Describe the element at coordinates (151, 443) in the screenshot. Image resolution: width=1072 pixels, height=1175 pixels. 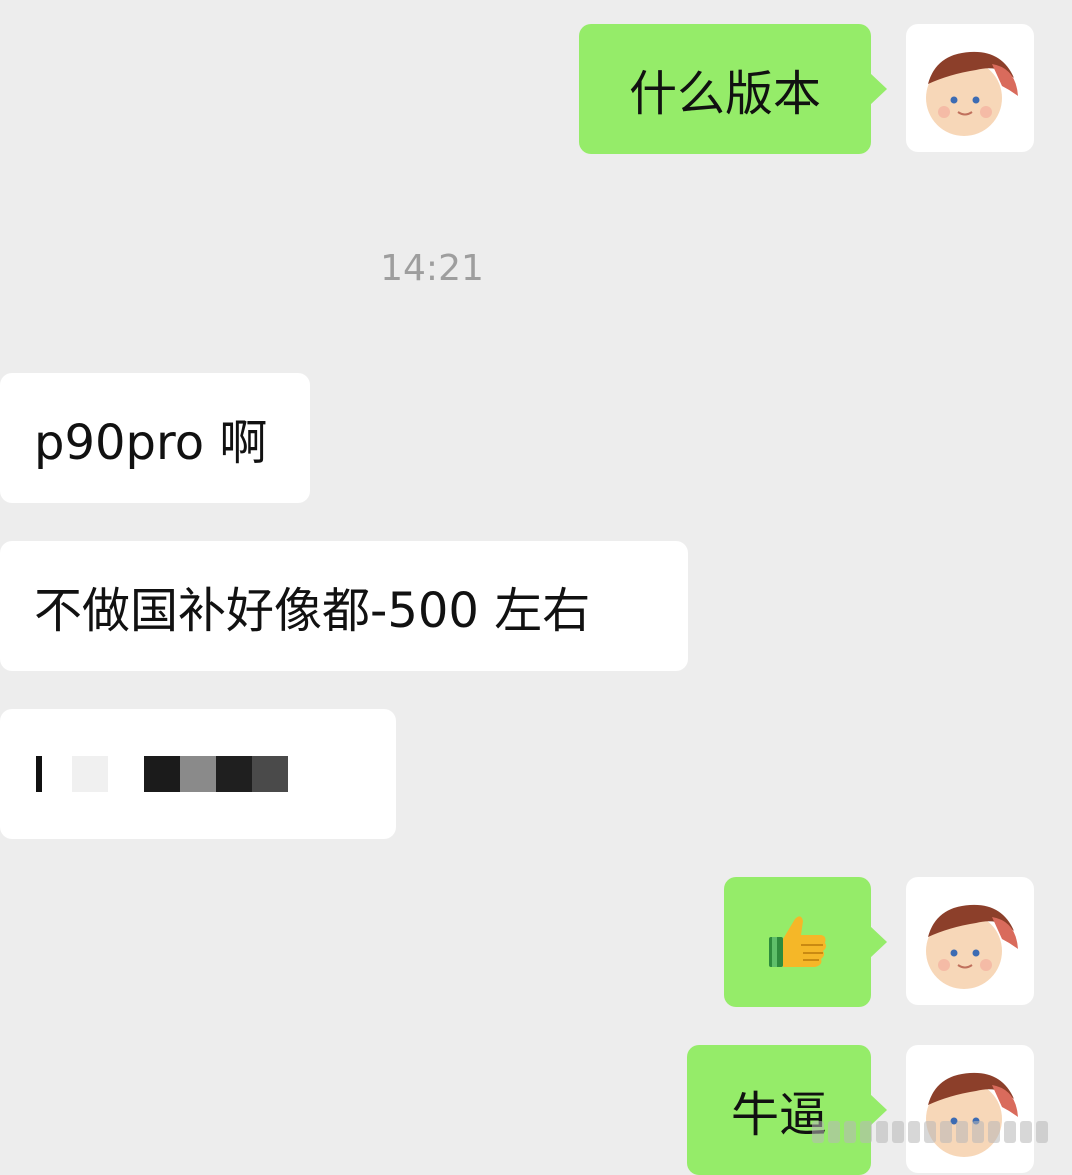
I see `message-text: p90pro 啊` at that location.